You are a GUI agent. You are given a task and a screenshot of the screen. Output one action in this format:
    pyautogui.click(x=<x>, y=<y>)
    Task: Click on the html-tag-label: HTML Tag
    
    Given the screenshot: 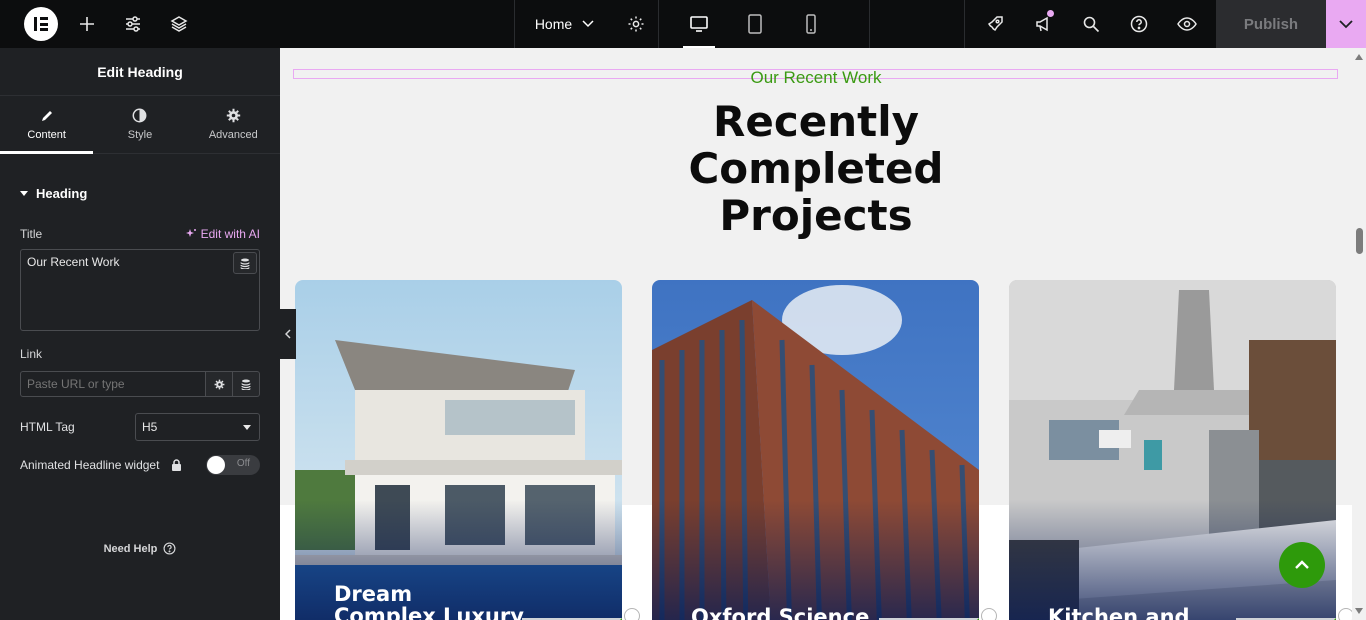 What is the action you would take?
    pyautogui.click(x=47, y=427)
    